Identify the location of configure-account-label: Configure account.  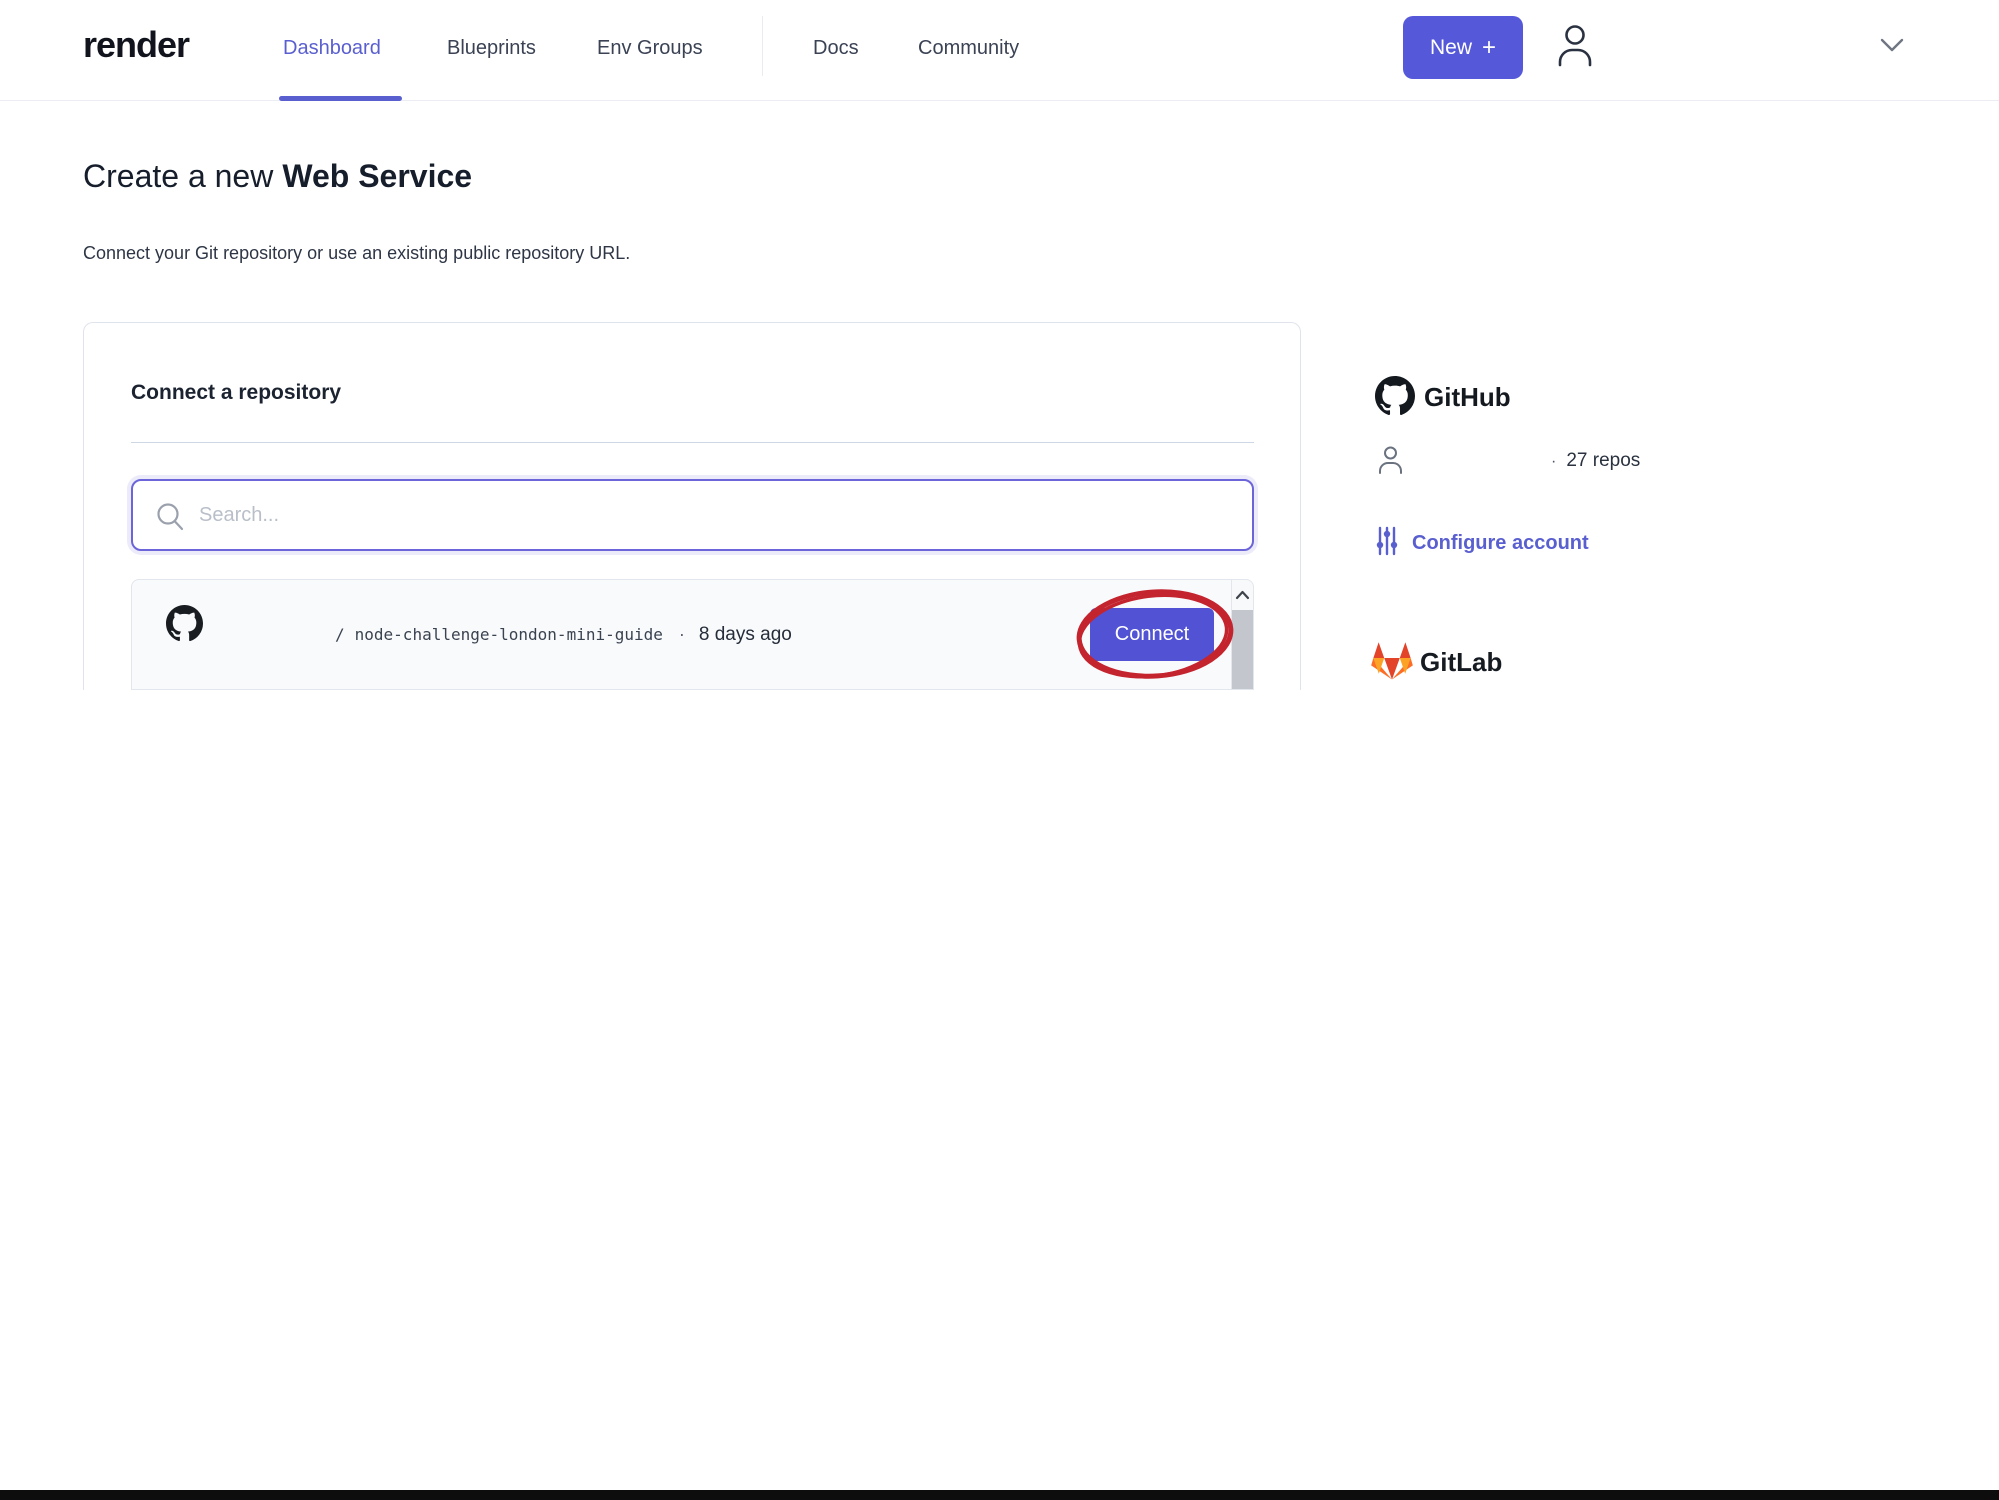
(1500, 543).